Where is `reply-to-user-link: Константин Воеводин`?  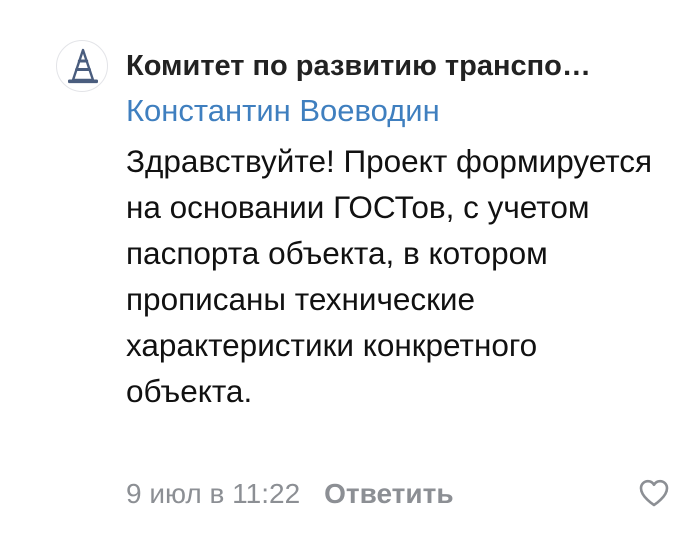 reply-to-user-link: Константин Воеводин is located at coordinates (283, 111).